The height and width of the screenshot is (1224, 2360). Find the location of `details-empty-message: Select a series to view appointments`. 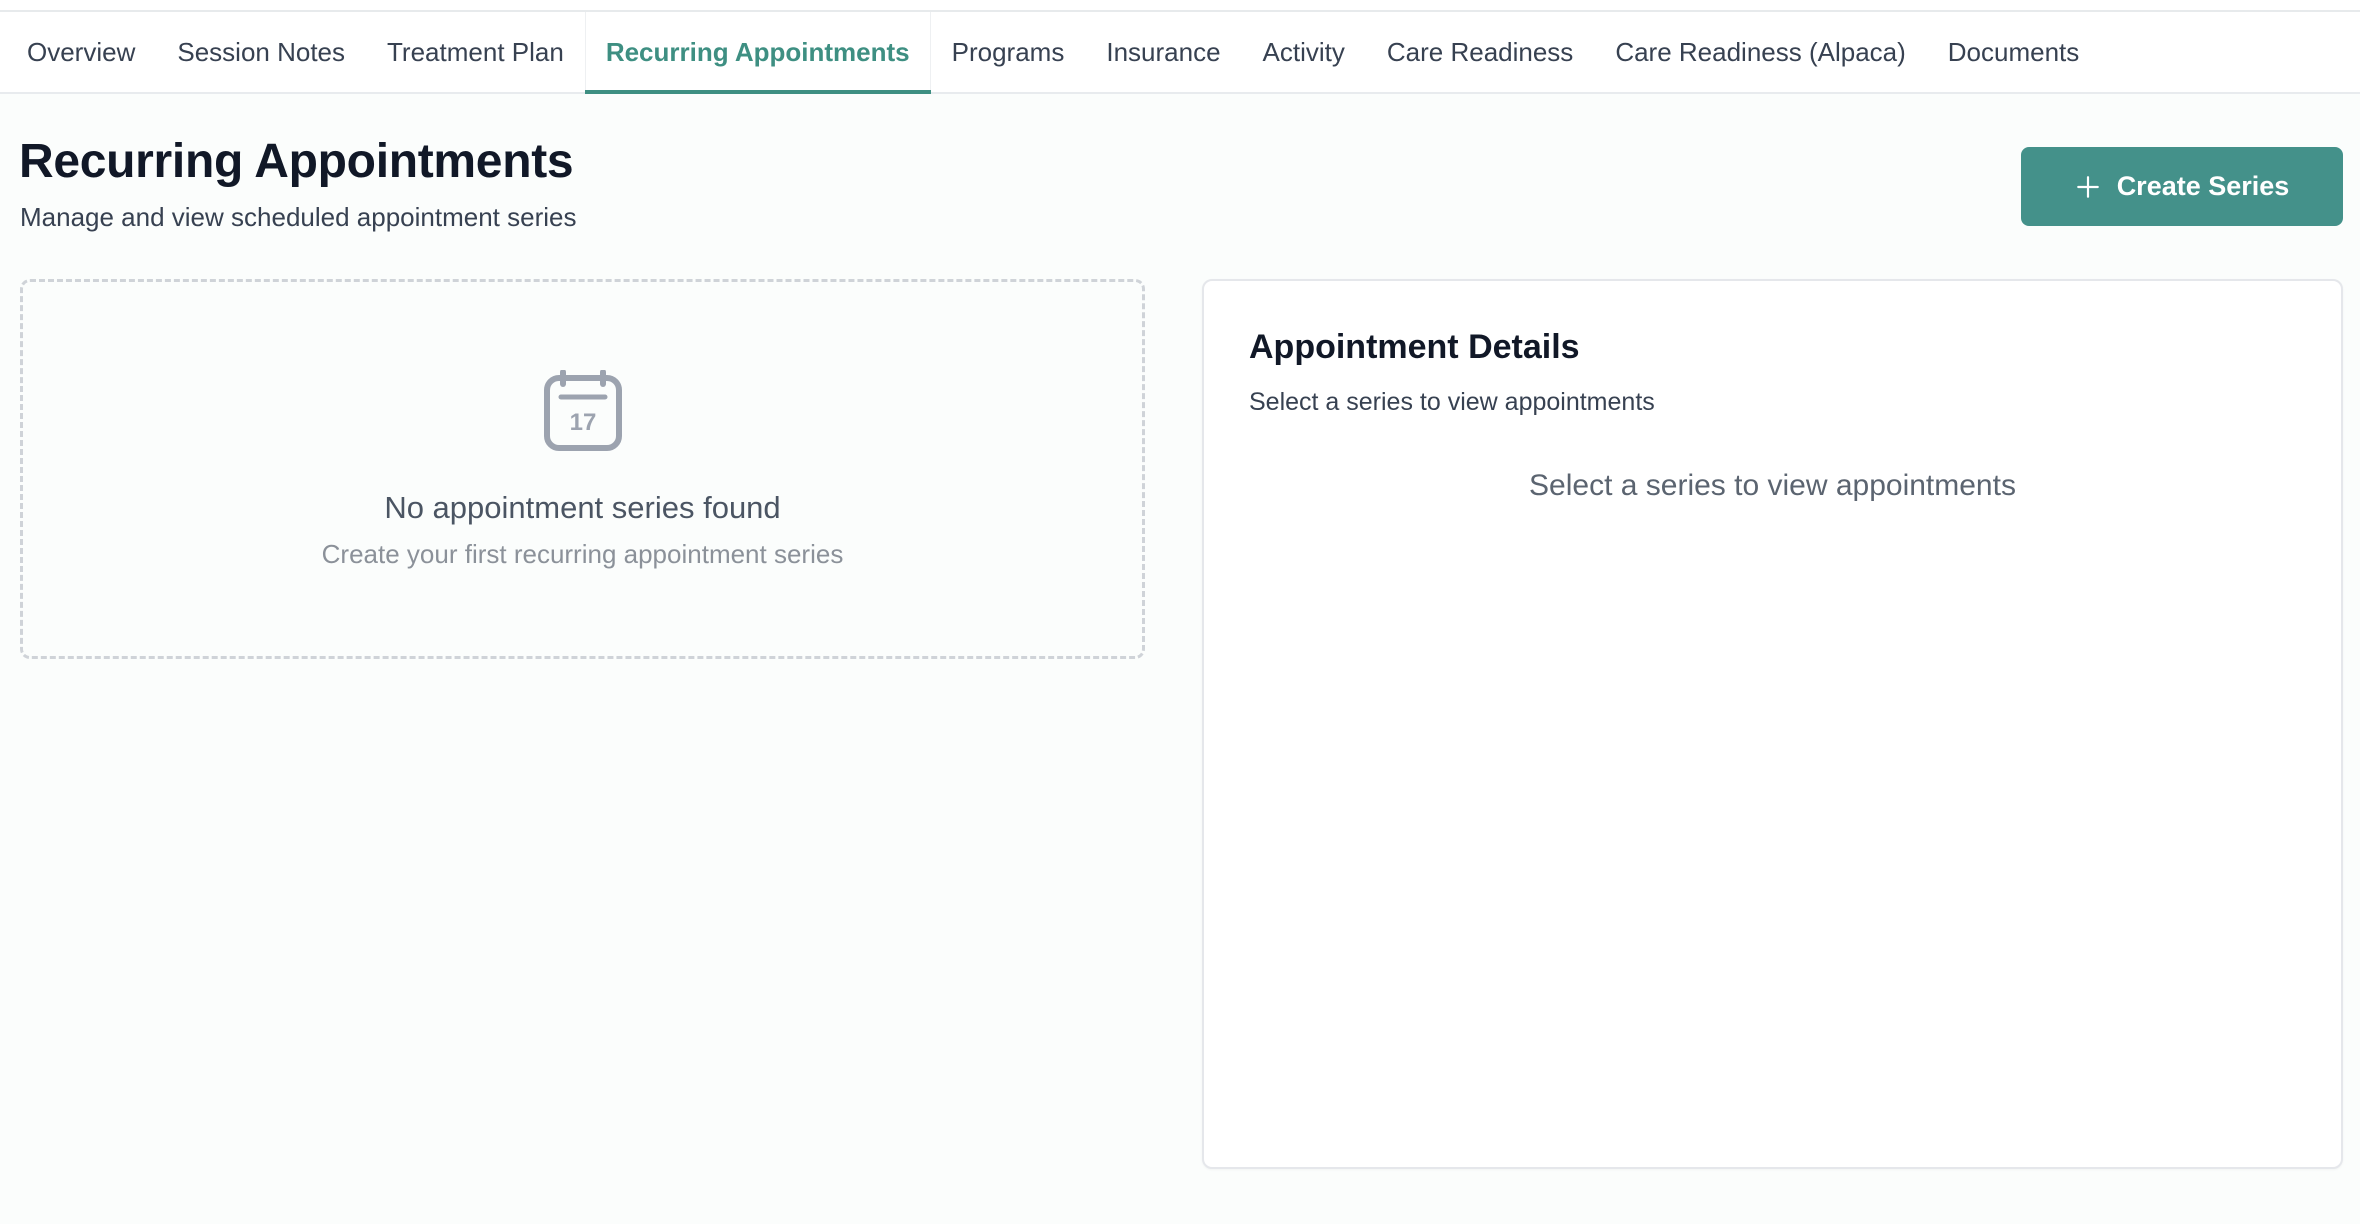

details-empty-message: Select a series to view appointments is located at coordinates (1772, 485).